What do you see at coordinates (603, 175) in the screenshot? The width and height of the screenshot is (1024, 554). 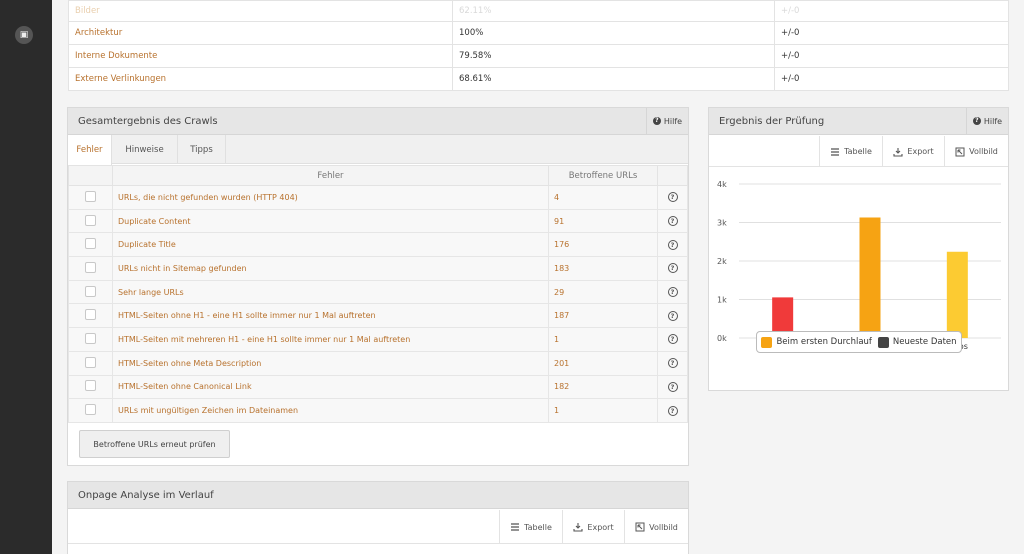 I see `column-header-betroffene-urls: Betroffene URLs` at bounding box center [603, 175].